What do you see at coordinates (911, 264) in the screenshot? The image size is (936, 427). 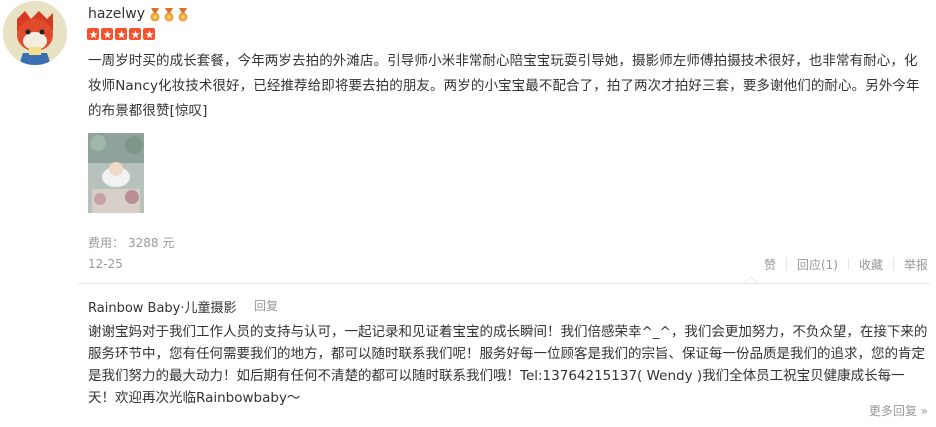 I see `report-button: 举报` at bounding box center [911, 264].